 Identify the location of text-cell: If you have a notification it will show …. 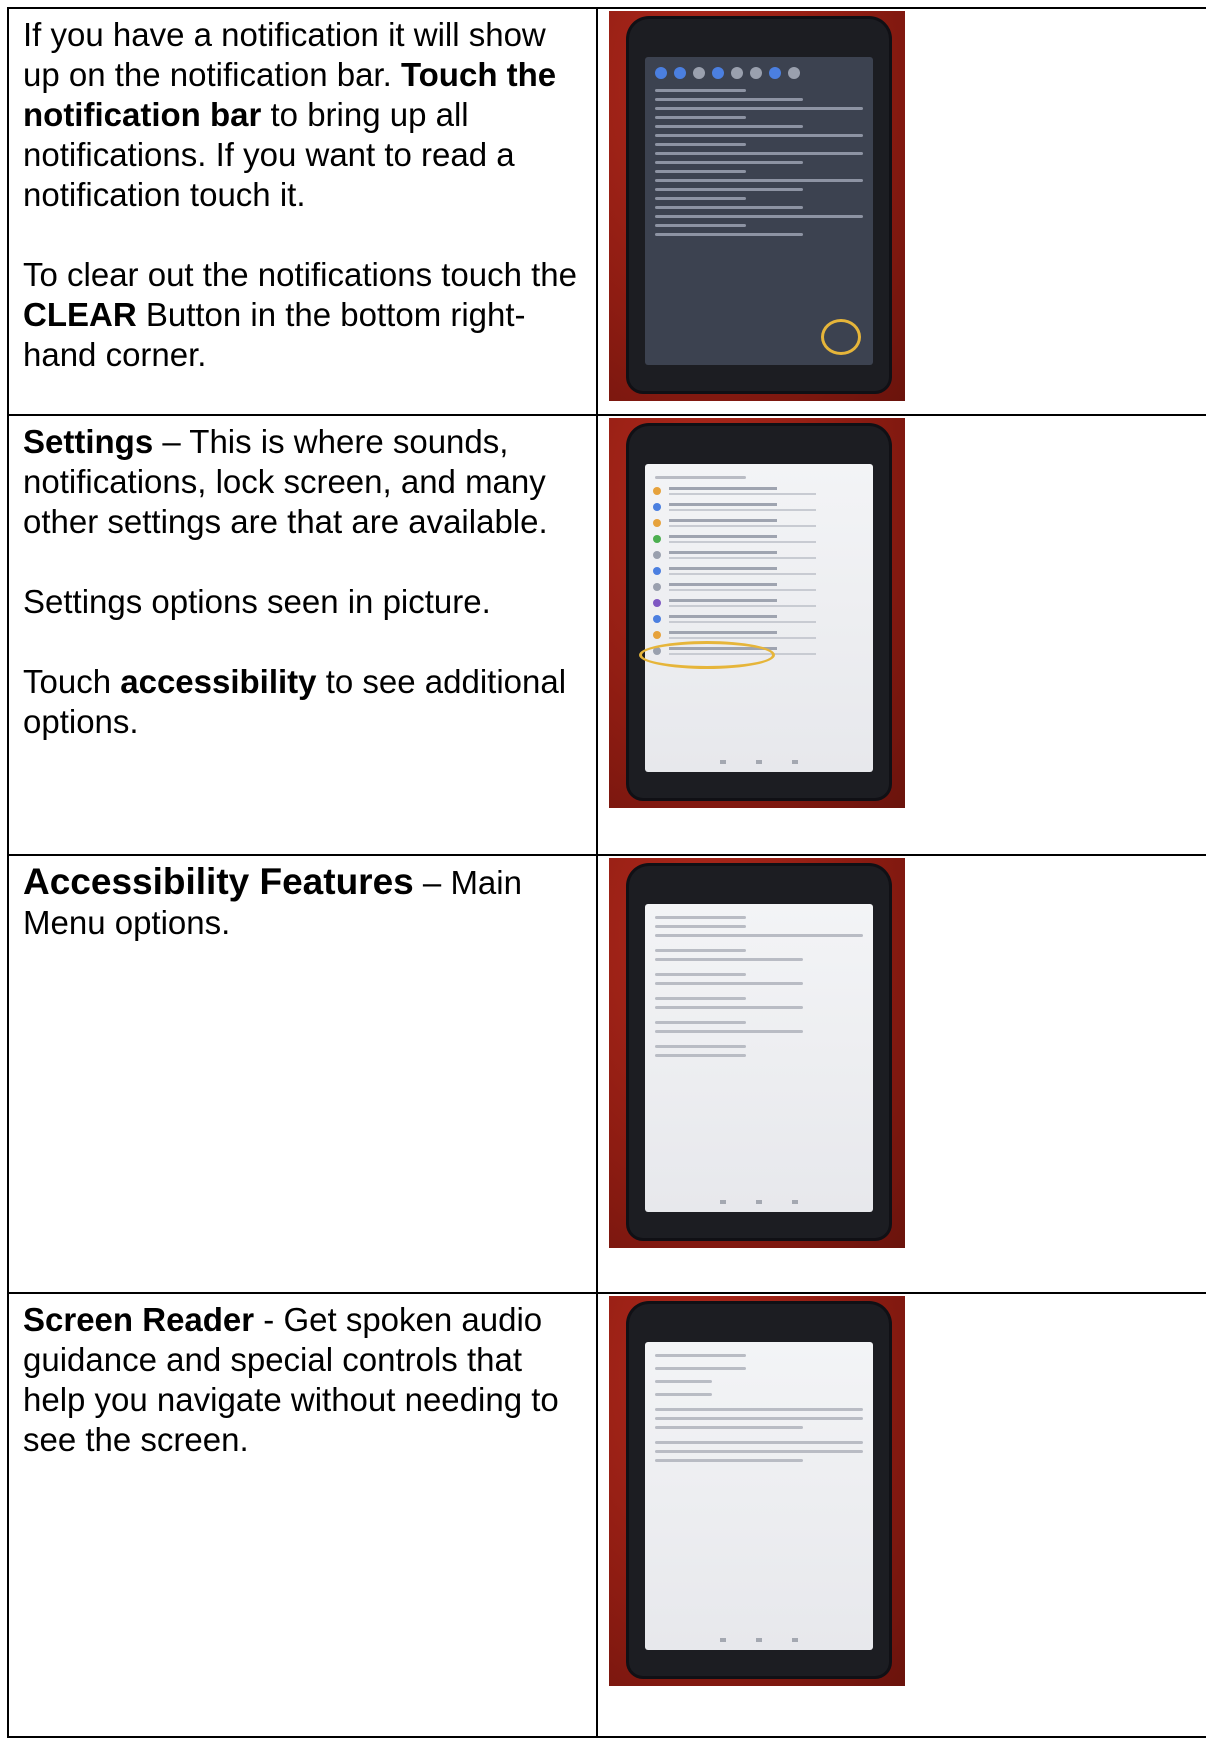
(302, 211).